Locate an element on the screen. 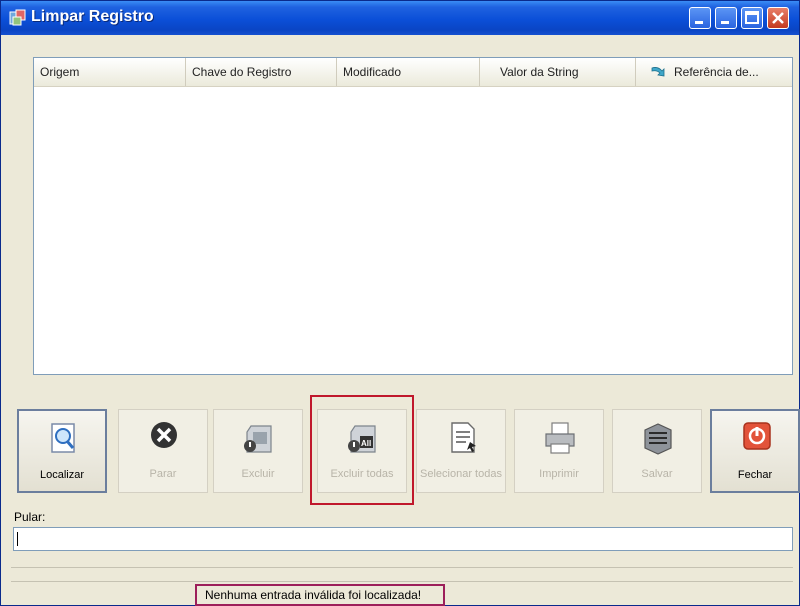  button-label: Selecionar todas is located at coordinates (461, 474).